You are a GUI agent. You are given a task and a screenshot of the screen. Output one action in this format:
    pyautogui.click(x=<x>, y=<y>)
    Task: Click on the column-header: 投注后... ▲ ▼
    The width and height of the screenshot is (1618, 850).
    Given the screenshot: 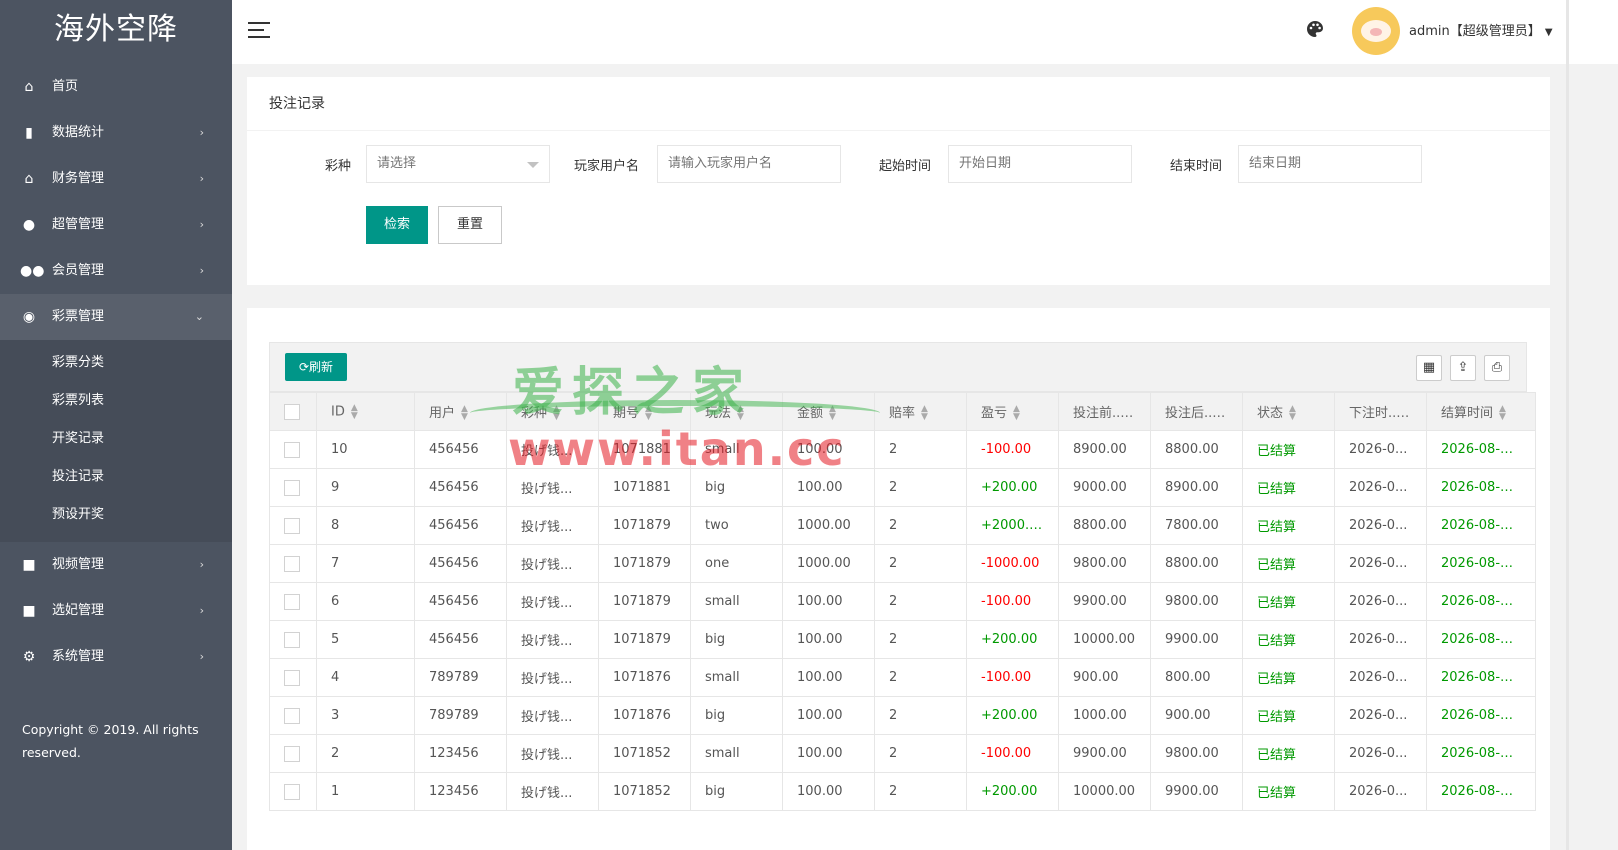 What is the action you would take?
    pyautogui.click(x=1196, y=411)
    